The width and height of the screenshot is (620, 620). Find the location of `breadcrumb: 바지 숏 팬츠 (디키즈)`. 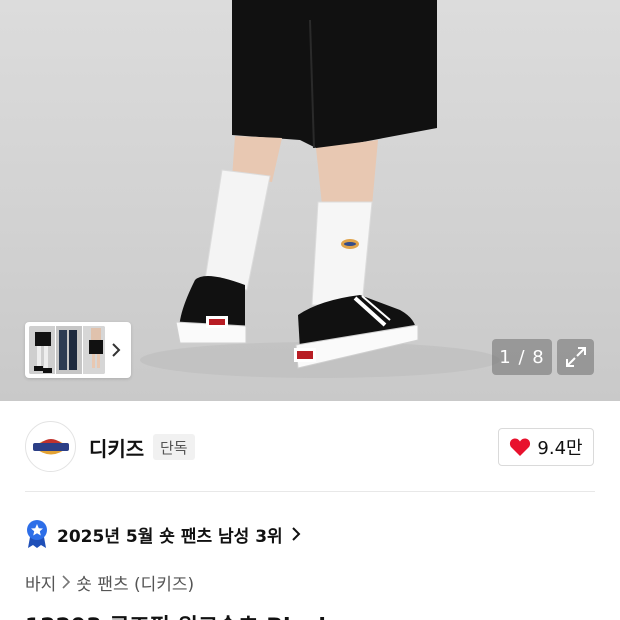

breadcrumb: 바지 숏 팬츠 (디키즈) is located at coordinates (109, 582).